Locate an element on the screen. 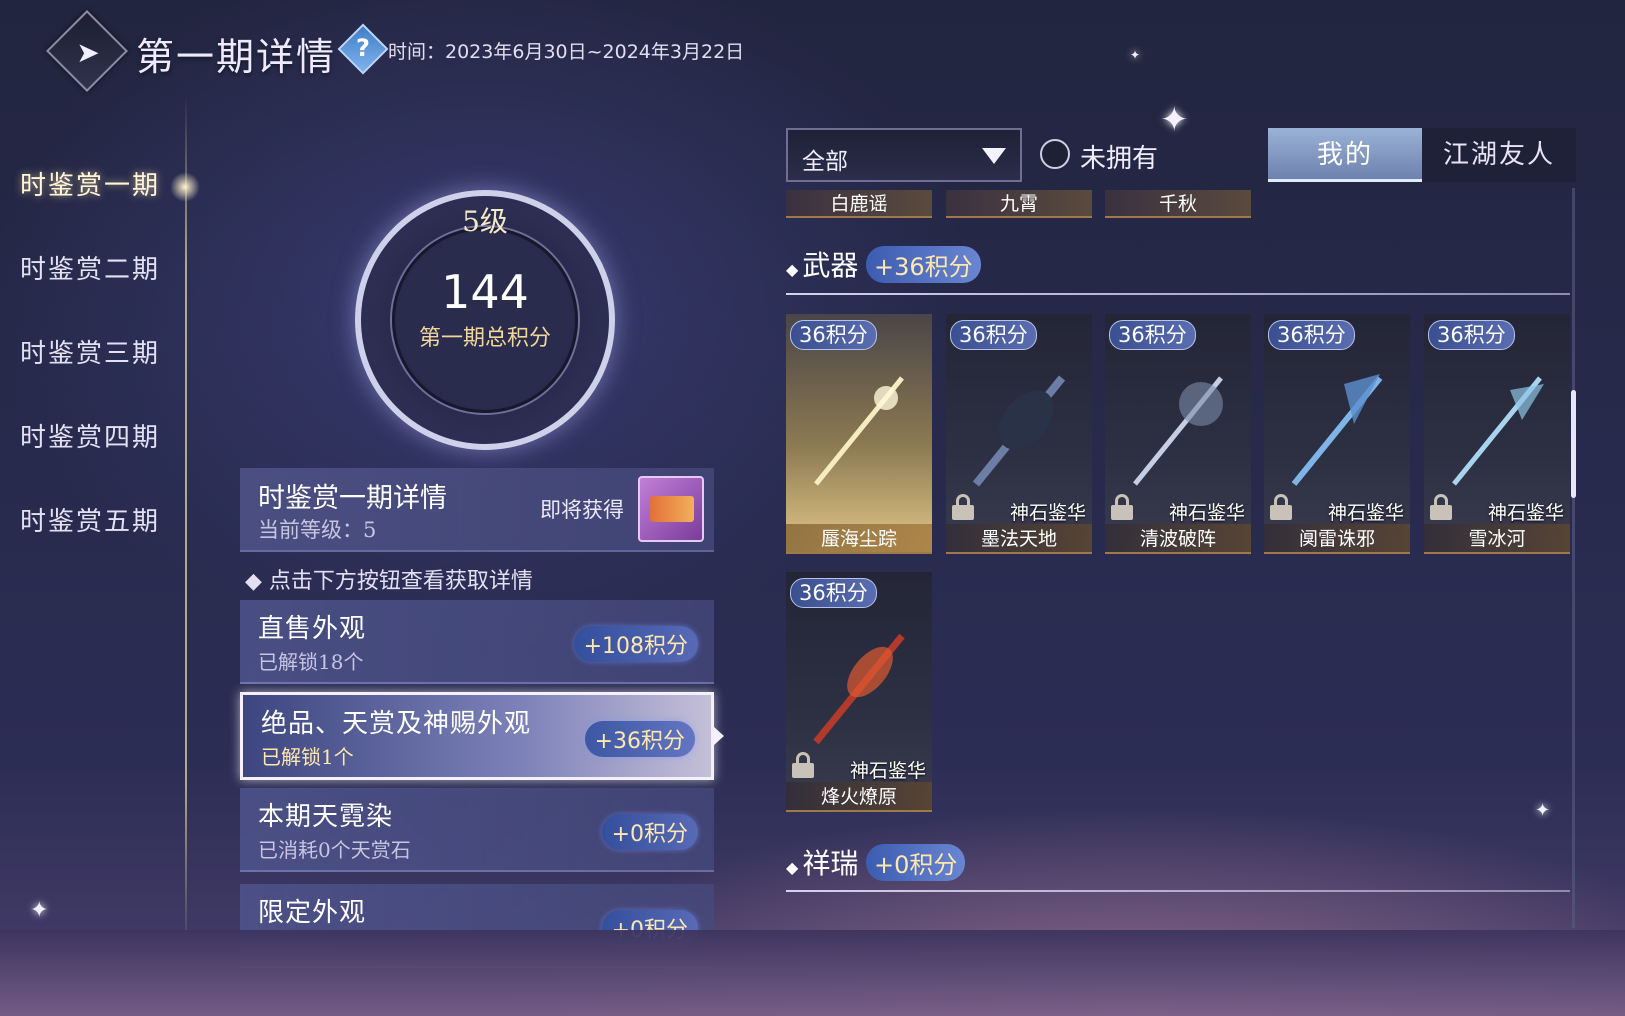 The width and height of the screenshot is (1625, 1016). weapon-item: 36积分 神石鉴华 雪冰河 is located at coordinates (1497, 434).